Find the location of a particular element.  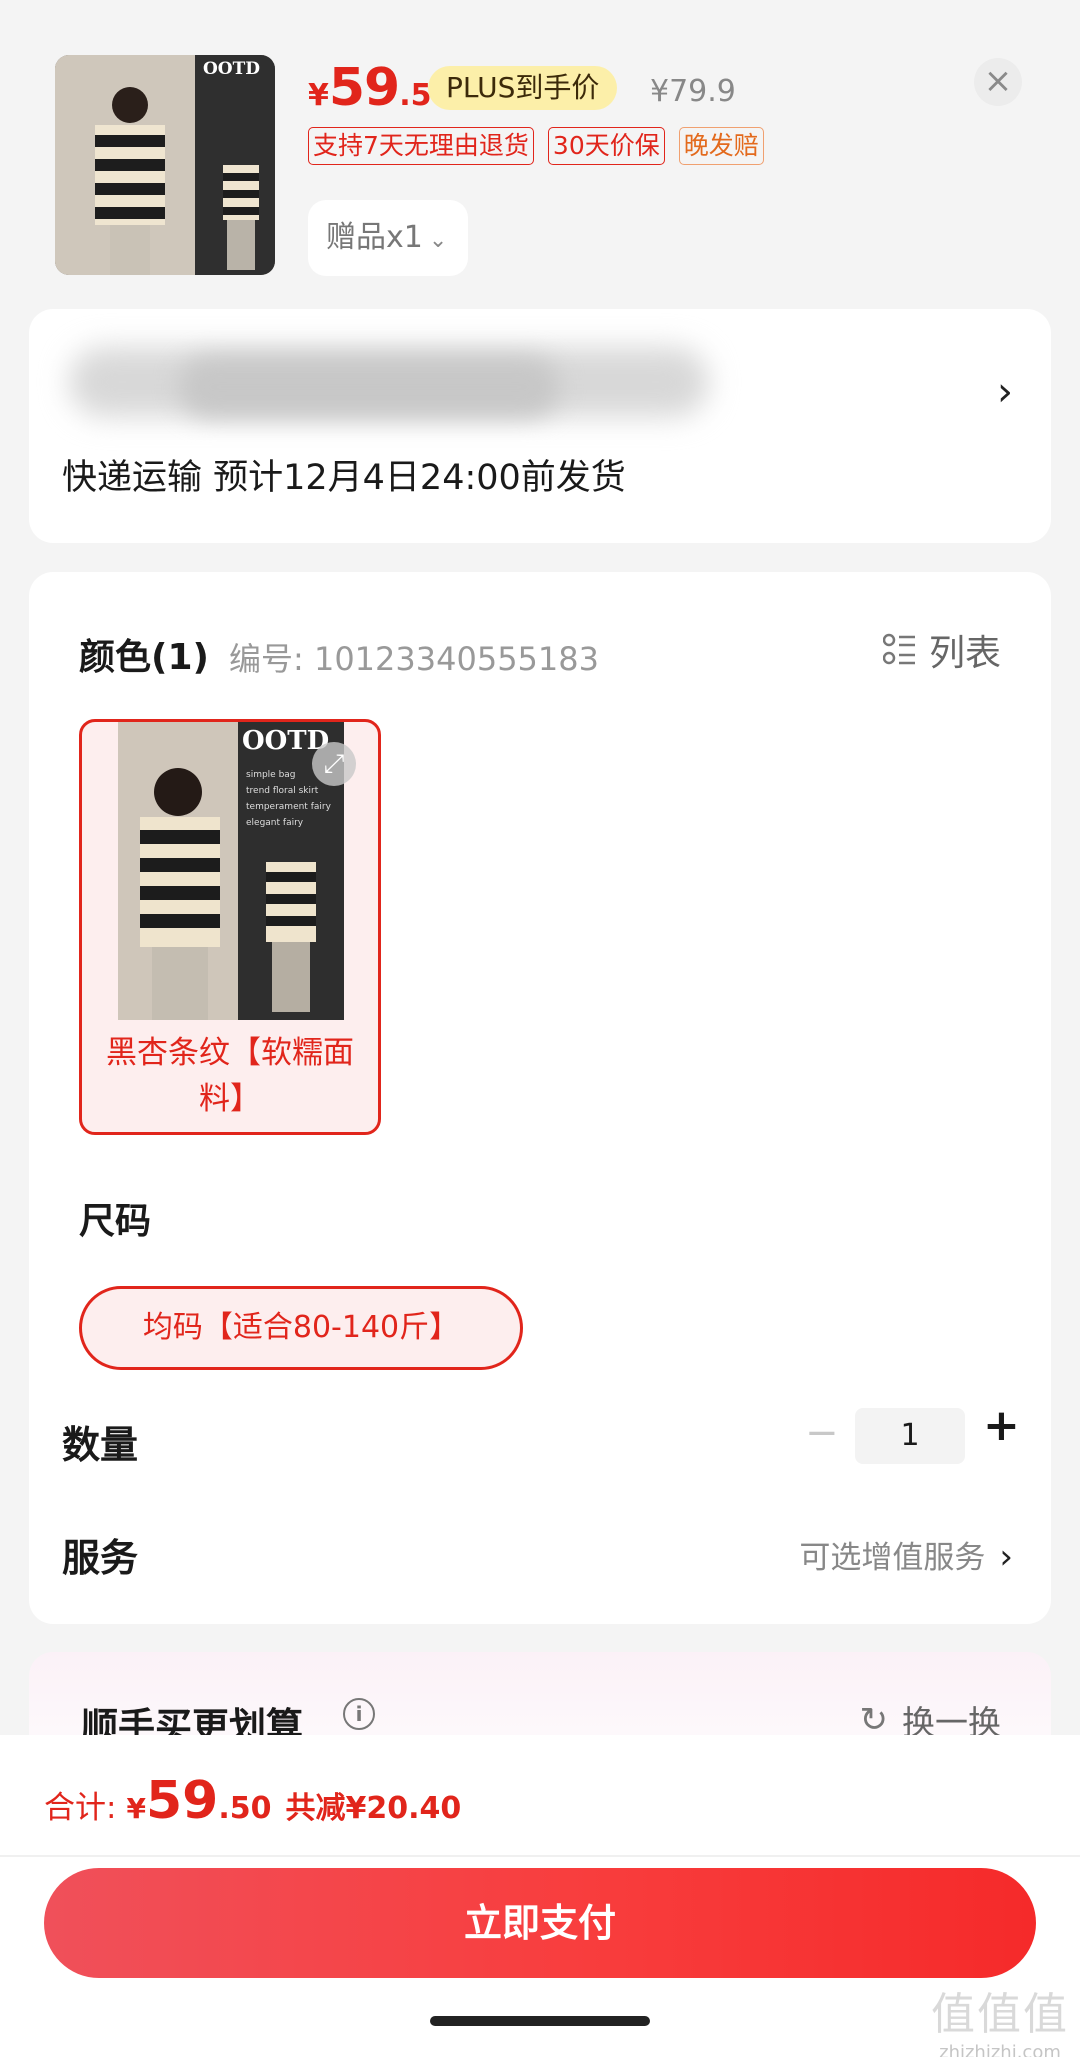

pay-now-button: 立即支付 is located at coordinates (540, 1923).